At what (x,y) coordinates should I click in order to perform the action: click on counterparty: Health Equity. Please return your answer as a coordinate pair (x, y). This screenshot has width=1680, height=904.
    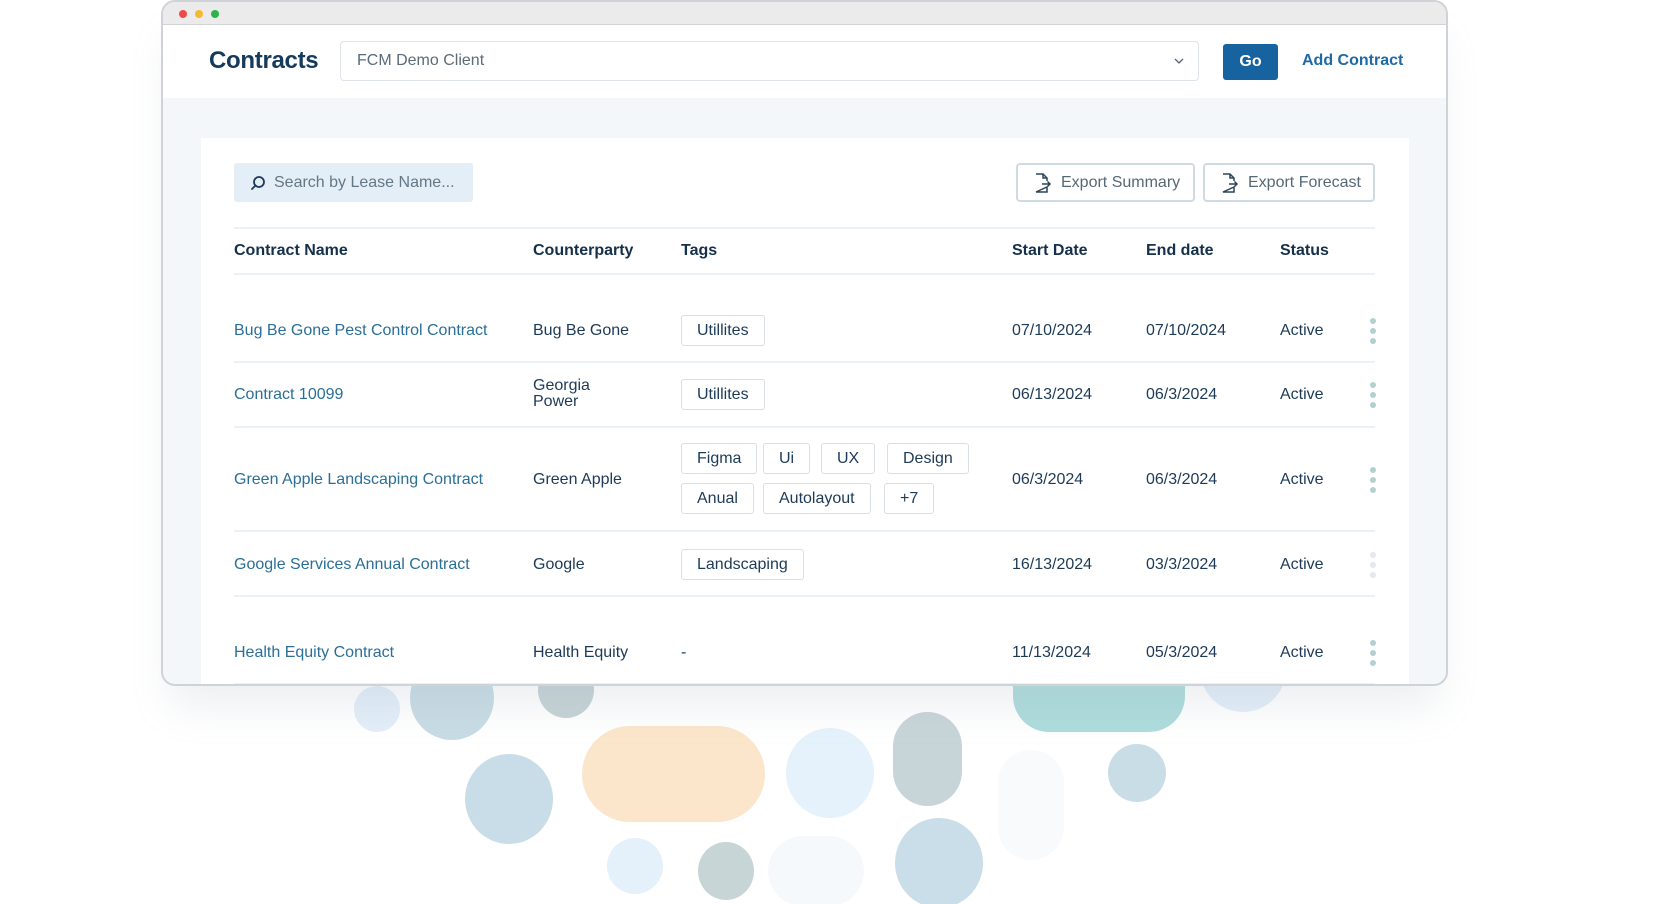
    Looking at the image, I should click on (581, 652).